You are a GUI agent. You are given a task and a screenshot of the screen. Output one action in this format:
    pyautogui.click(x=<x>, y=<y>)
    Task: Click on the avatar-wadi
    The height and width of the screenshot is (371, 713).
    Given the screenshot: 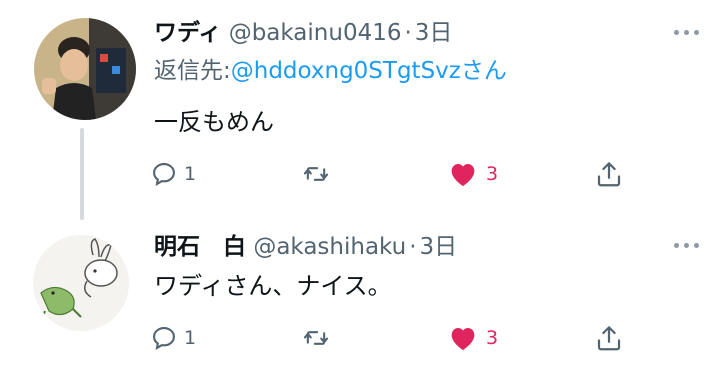 What is the action you would take?
    pyautogui.click(x=85, y=69)
    